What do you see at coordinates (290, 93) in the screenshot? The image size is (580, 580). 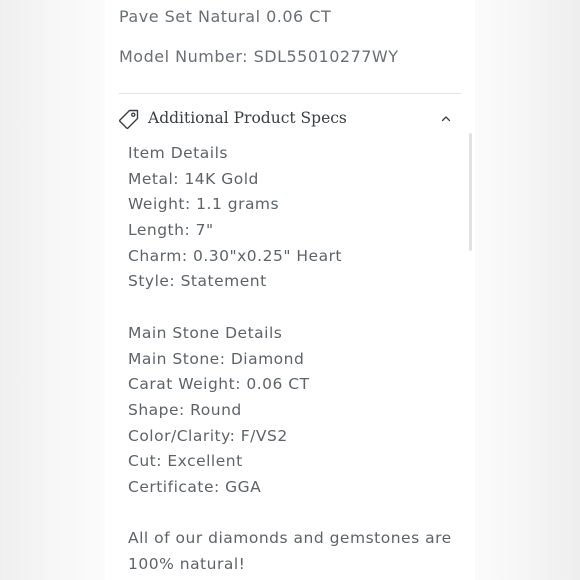 I see `section-divider` at bounding box center [290, 93].